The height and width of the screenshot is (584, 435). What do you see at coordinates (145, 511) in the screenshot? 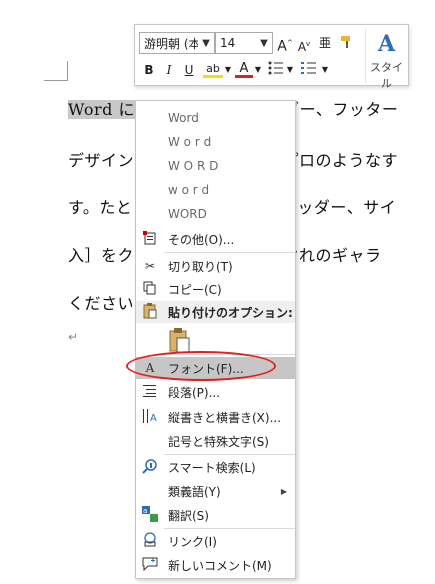
I see `svg-text: a` at bounding box center [145, 511].